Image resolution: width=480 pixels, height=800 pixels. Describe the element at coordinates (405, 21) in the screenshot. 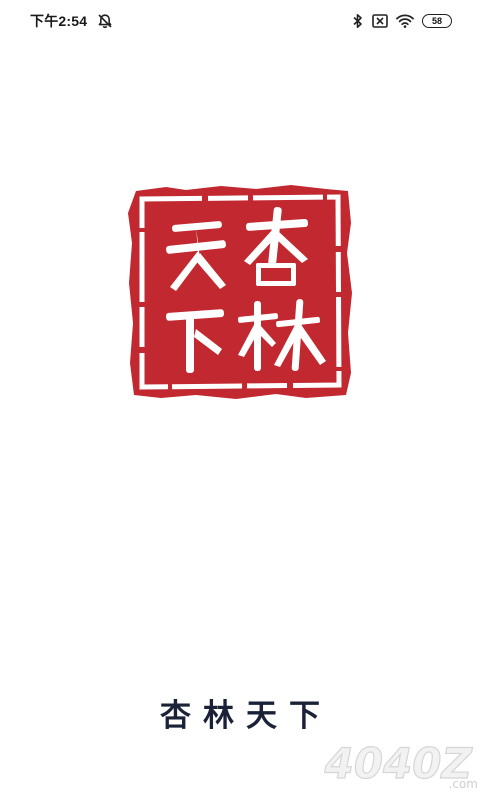

I see `wifi-icon` at that location.